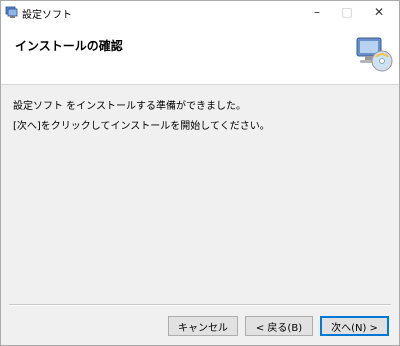  Describe the element at coordinates (354, 326) in the screenshot. I see `next-button: 次へ(N) >` at that location.